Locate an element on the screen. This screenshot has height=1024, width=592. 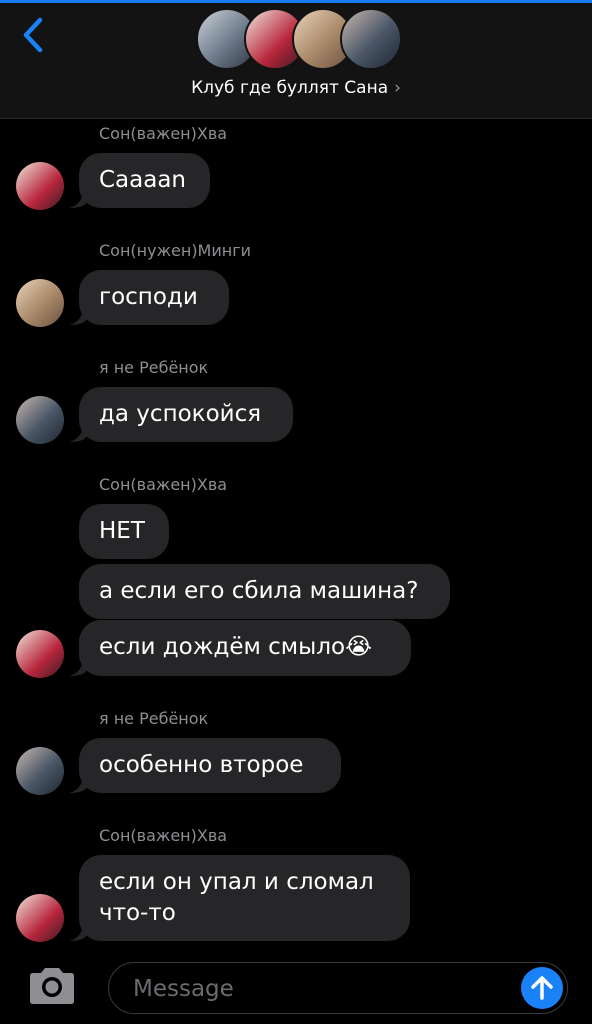
top-accent-line is located at coordinates (296, 1).